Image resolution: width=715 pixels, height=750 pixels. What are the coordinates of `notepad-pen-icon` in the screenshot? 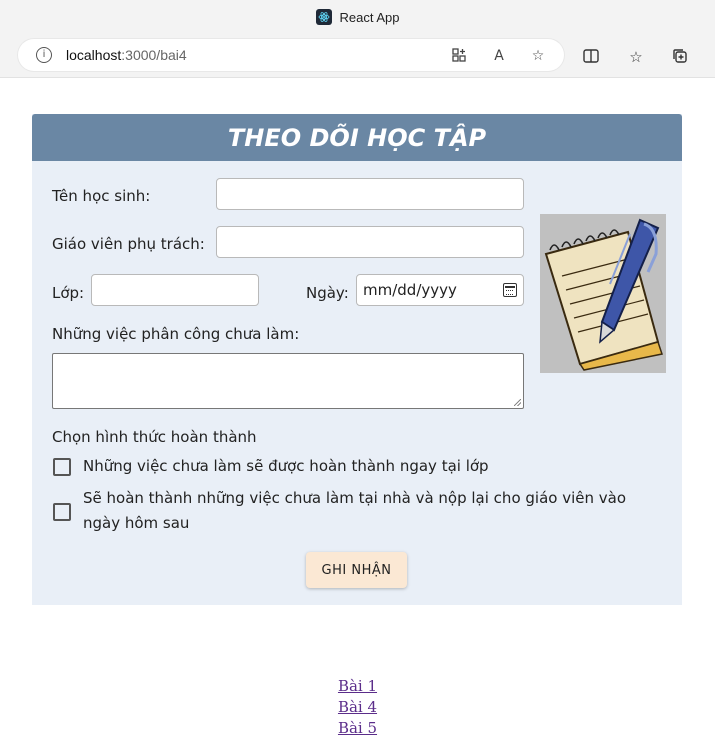 It's located at (603, 293).